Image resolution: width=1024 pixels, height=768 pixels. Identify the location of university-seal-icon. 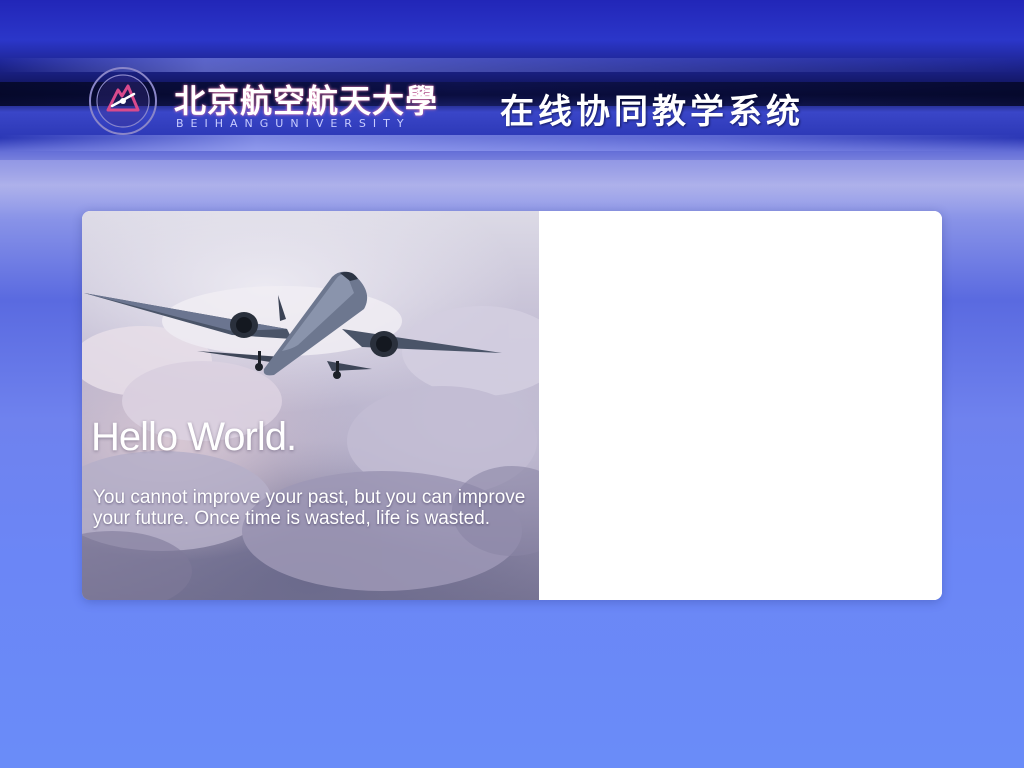
(123, 101).